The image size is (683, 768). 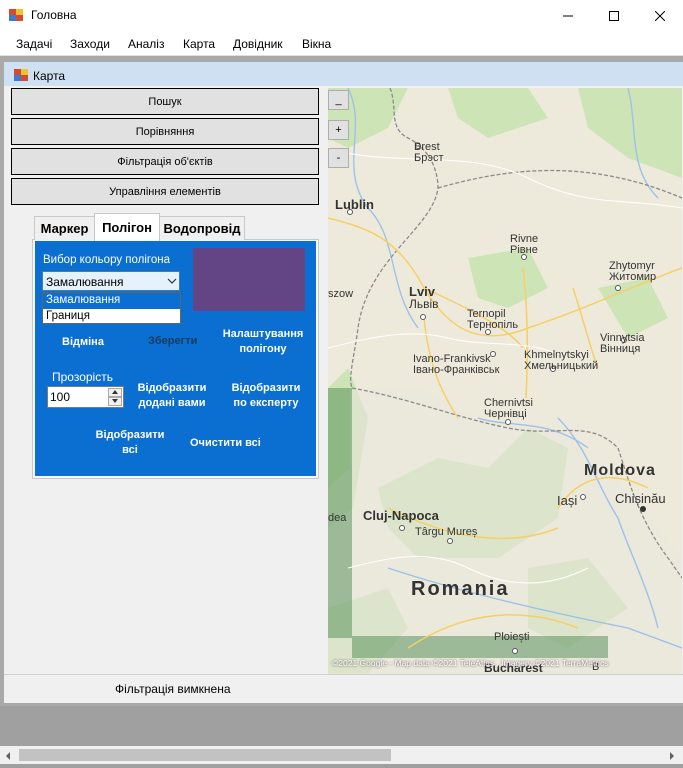 I want to click on child-title-bar, so click(x=343, y=74).